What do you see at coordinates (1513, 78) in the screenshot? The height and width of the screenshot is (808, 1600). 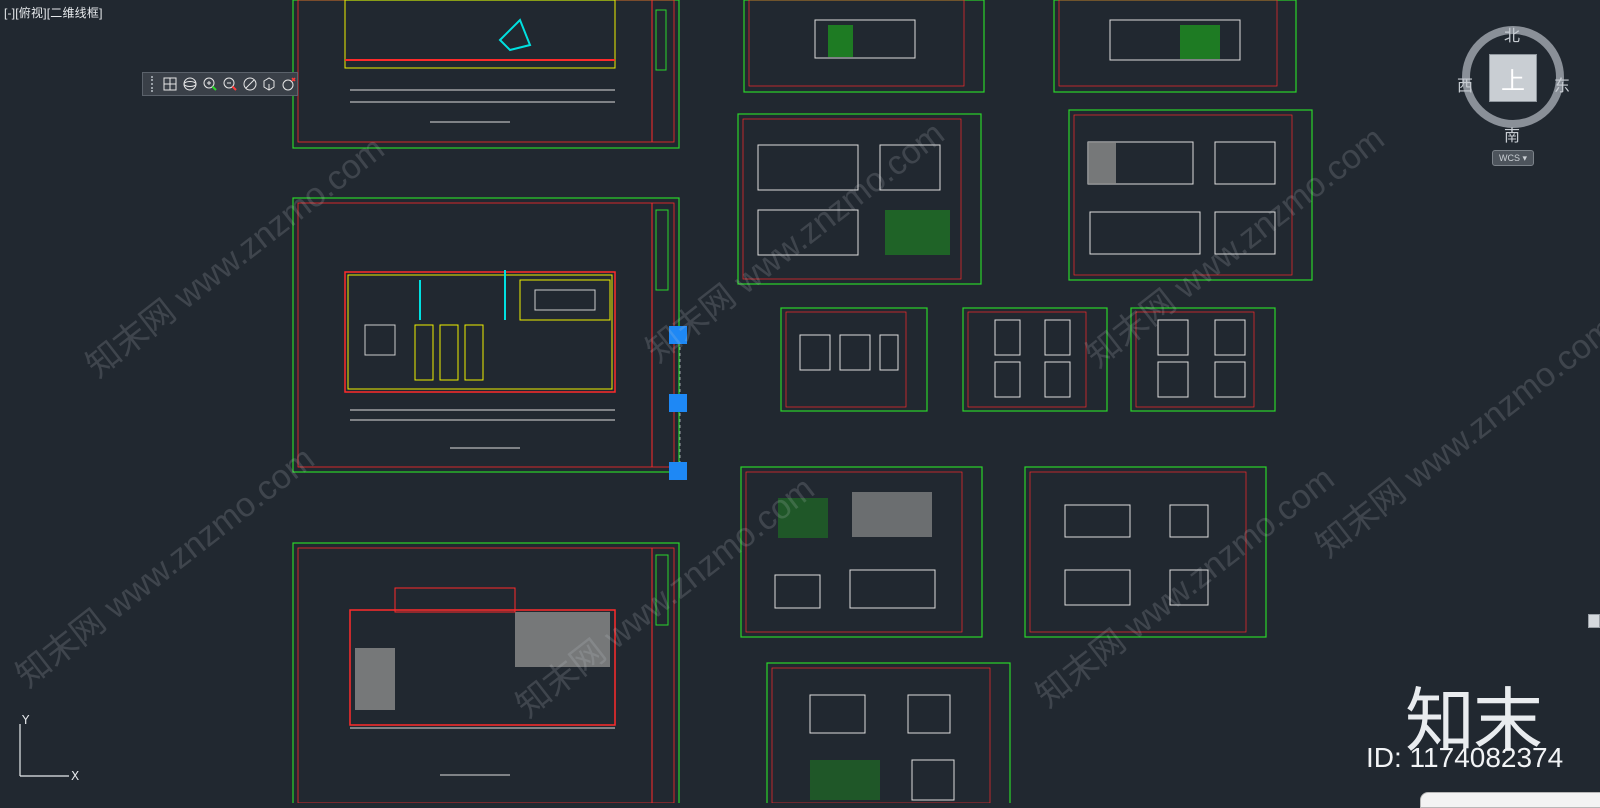 I see `viewcube-top-face: 上` at bounding box center [1513, 78].